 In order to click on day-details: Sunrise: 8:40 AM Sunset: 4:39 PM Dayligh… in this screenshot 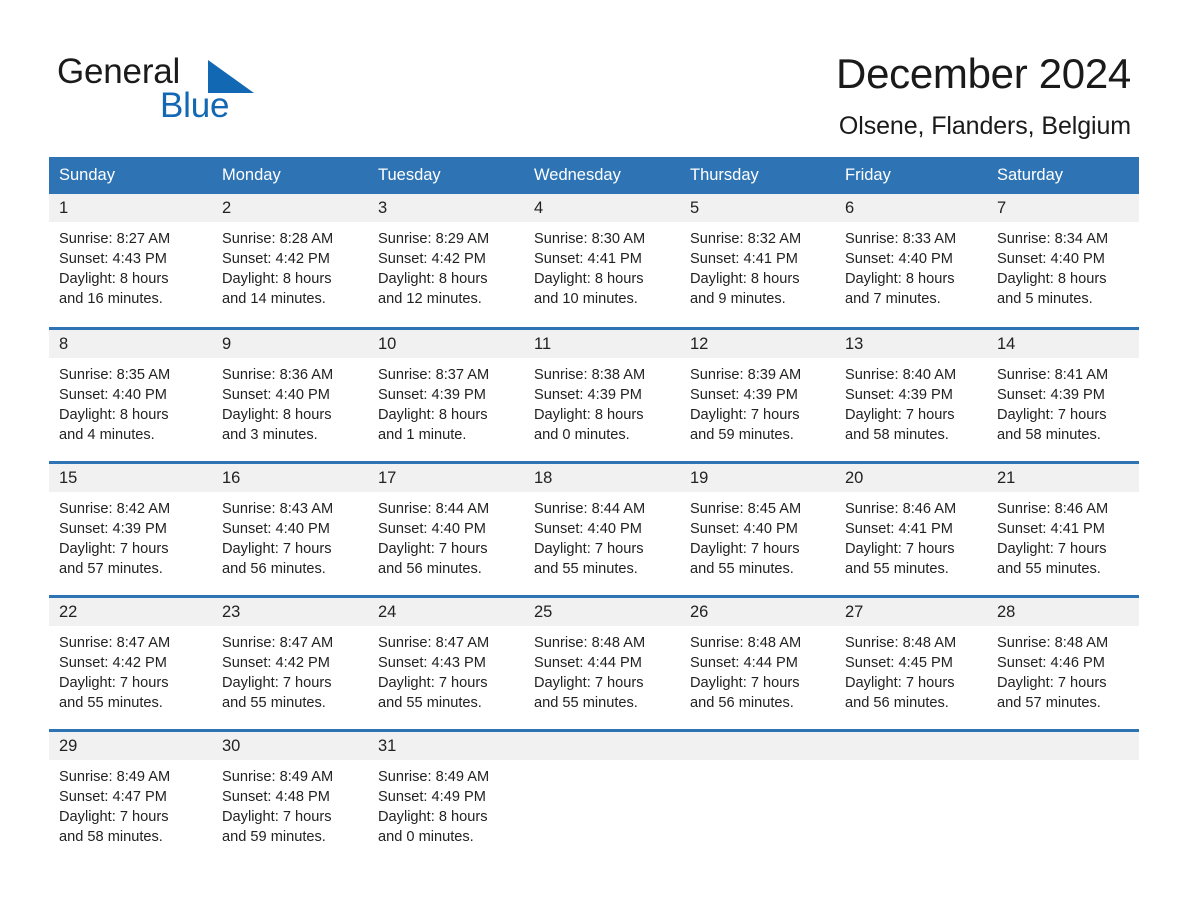, I will do `click(911, 401)`.